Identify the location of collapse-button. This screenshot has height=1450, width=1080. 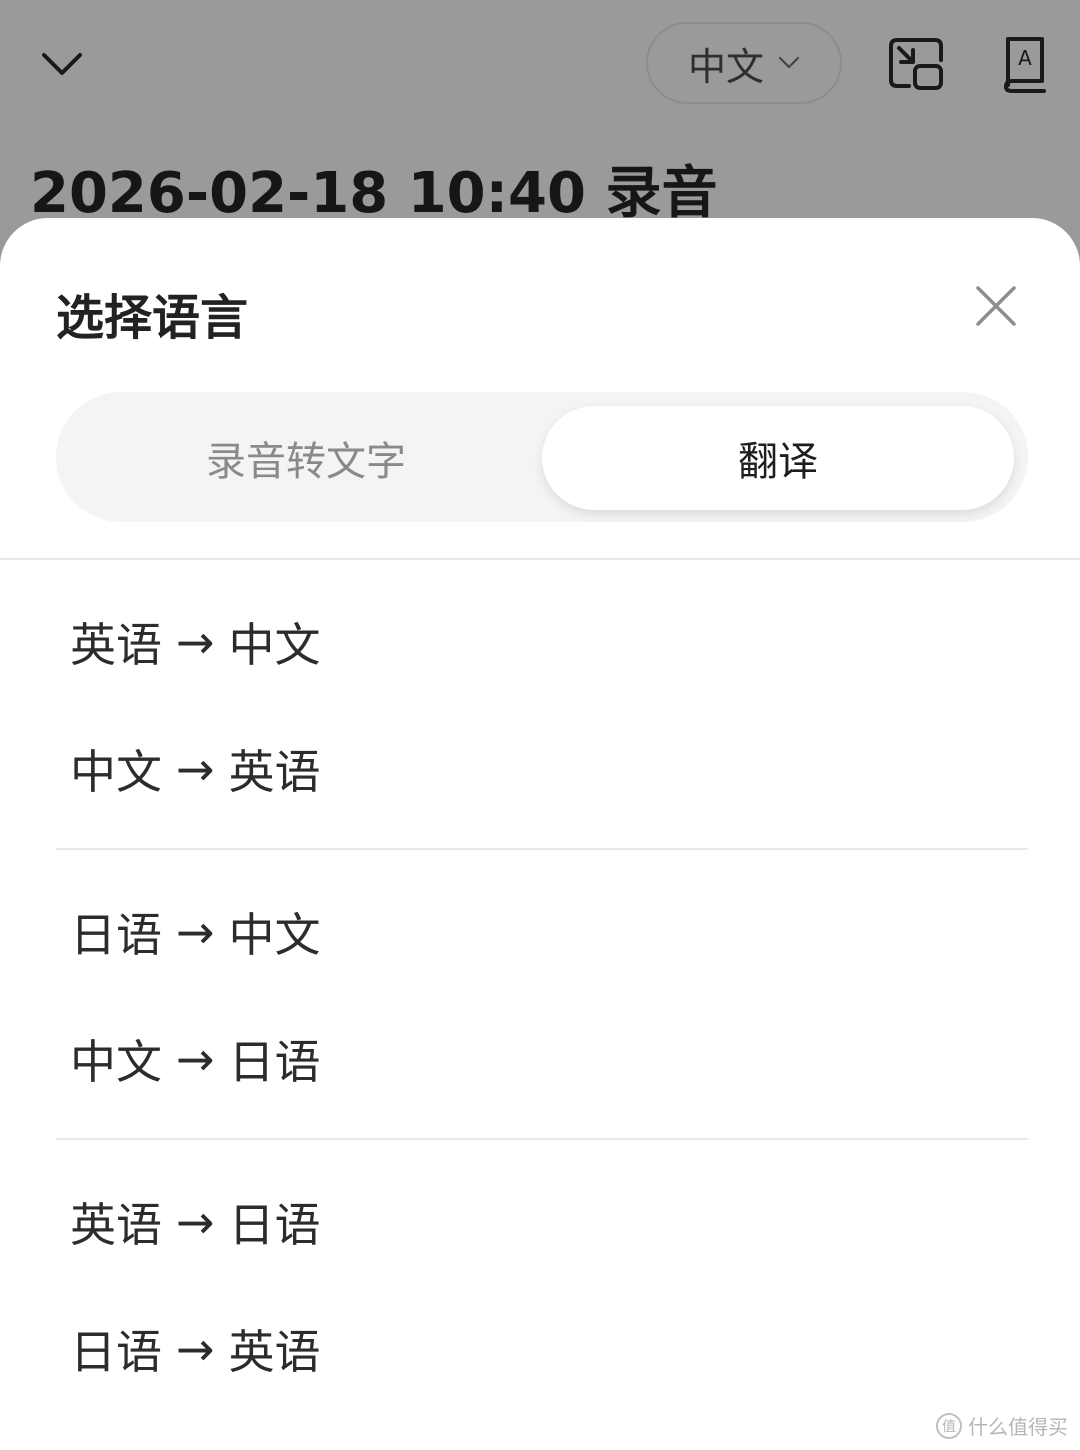
(62, 64).